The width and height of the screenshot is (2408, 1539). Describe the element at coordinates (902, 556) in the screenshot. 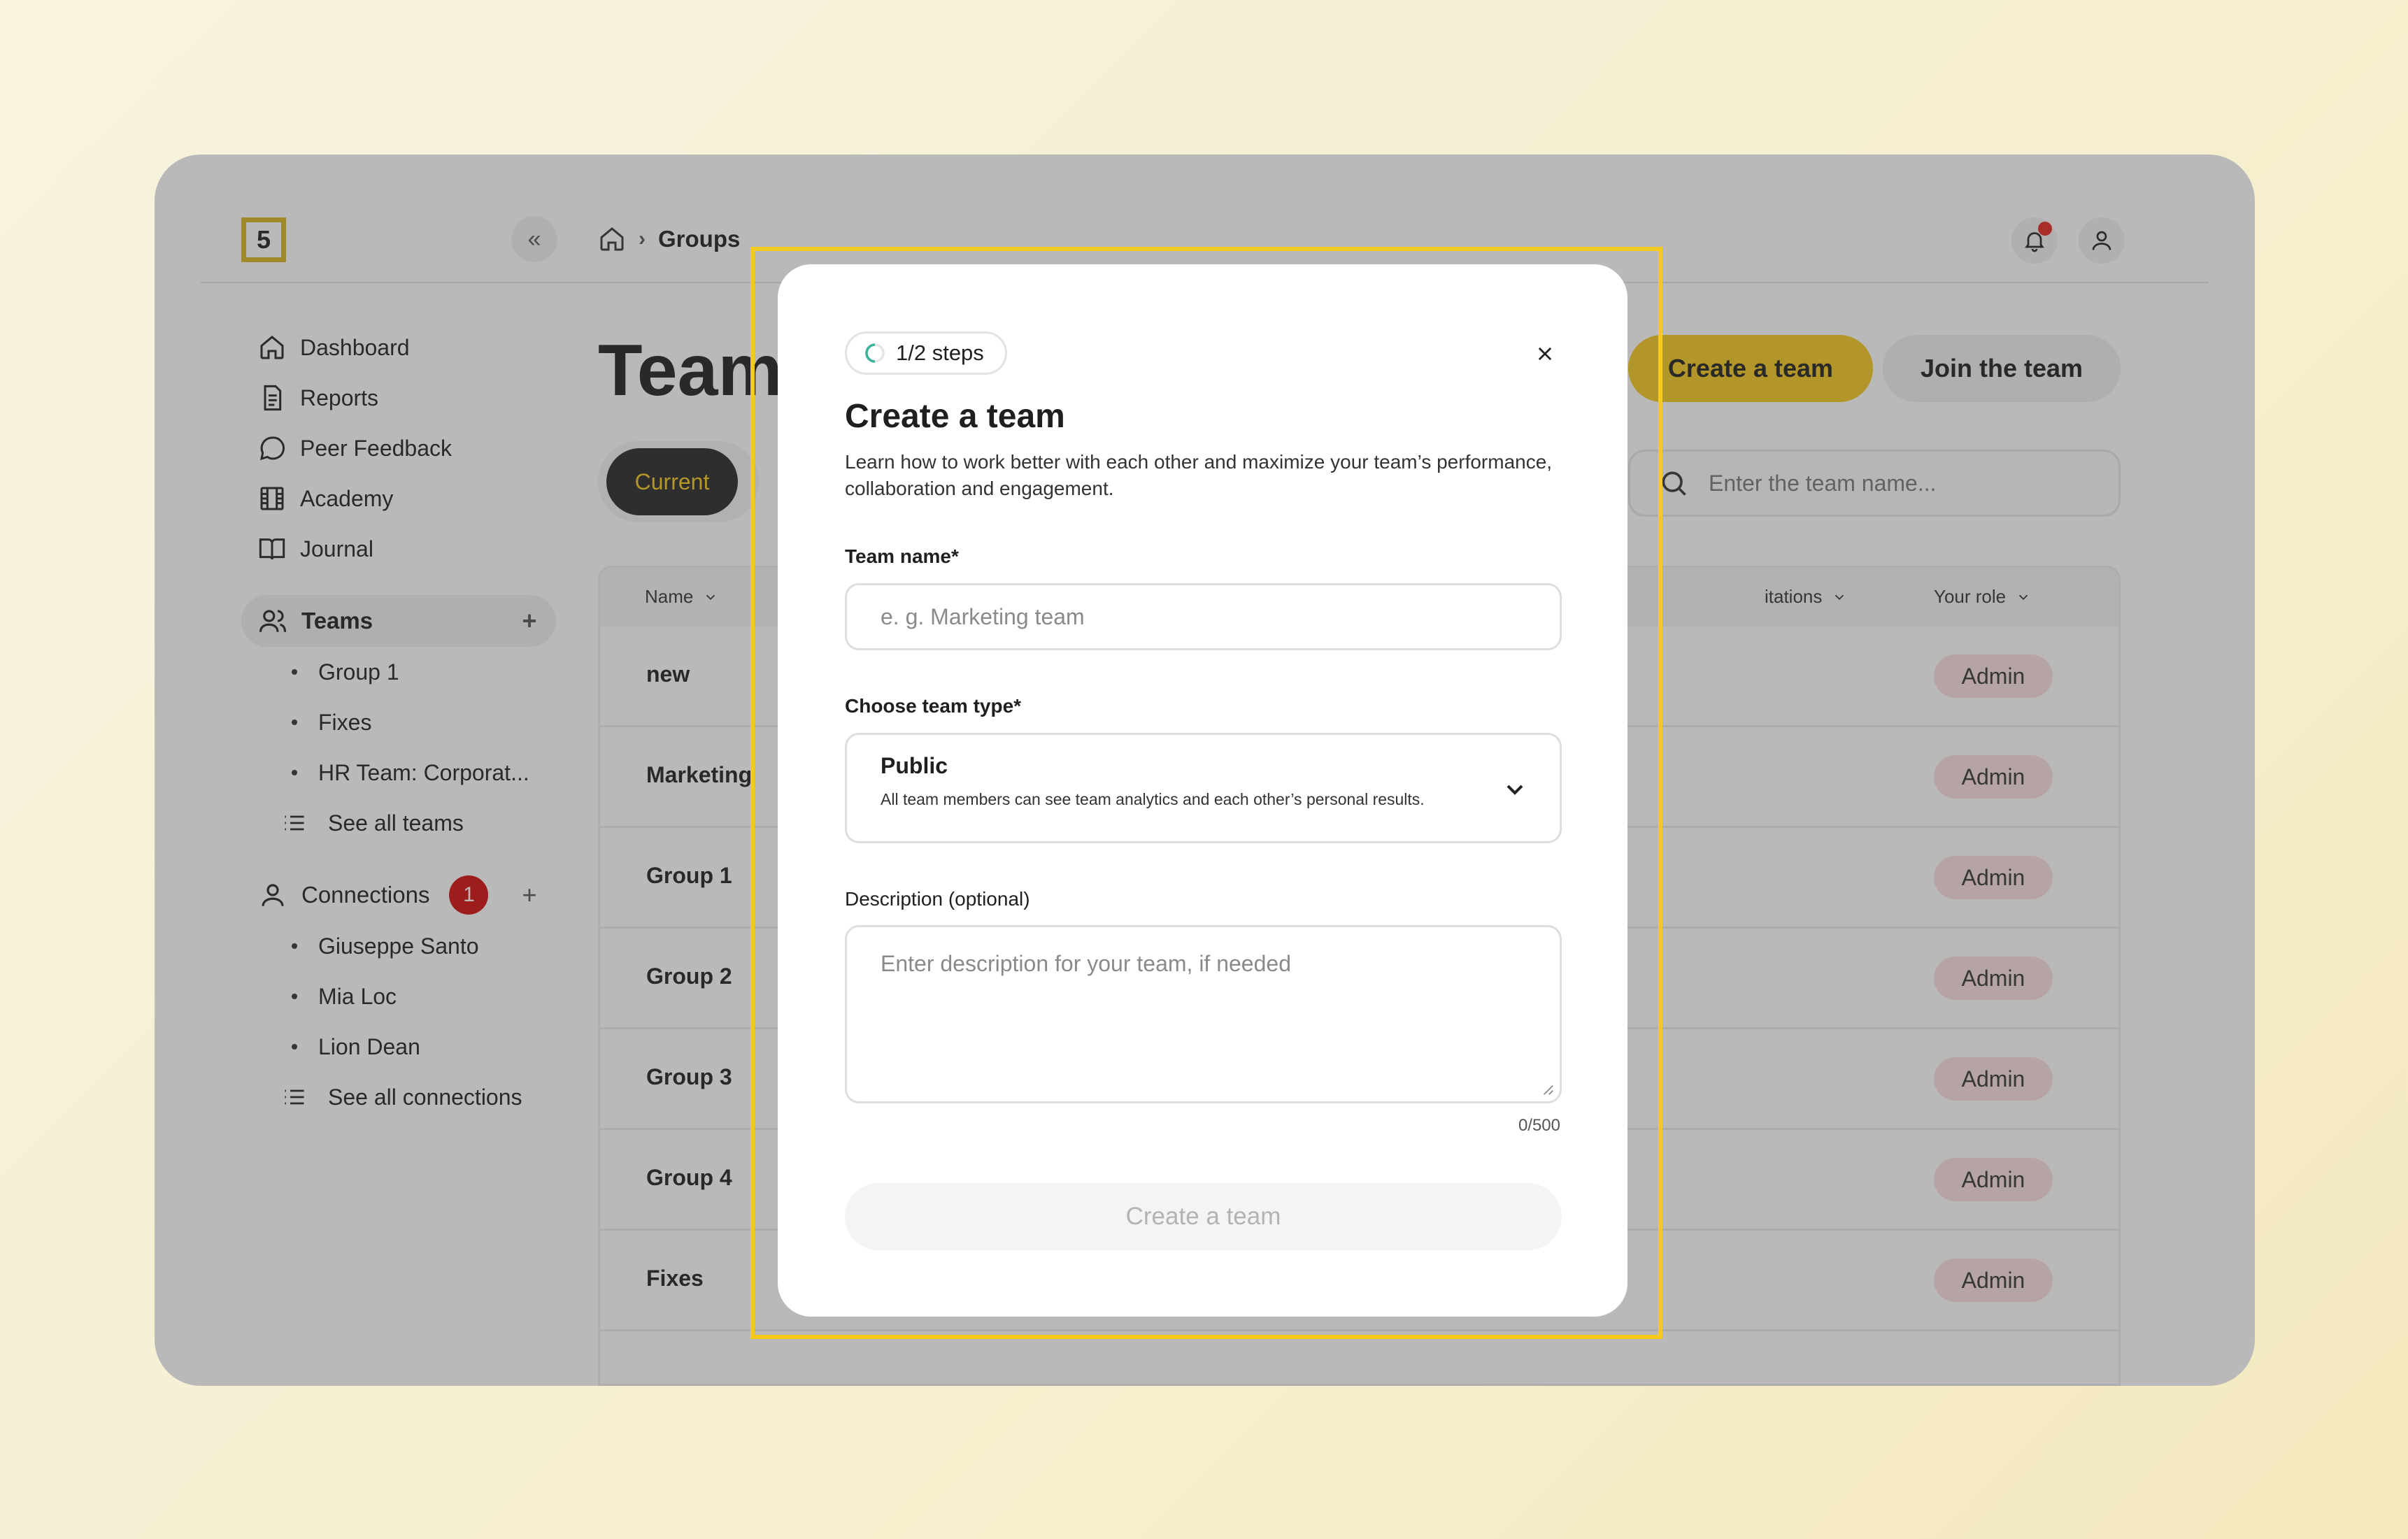

I see `team-name-label: Team name*` at that location.